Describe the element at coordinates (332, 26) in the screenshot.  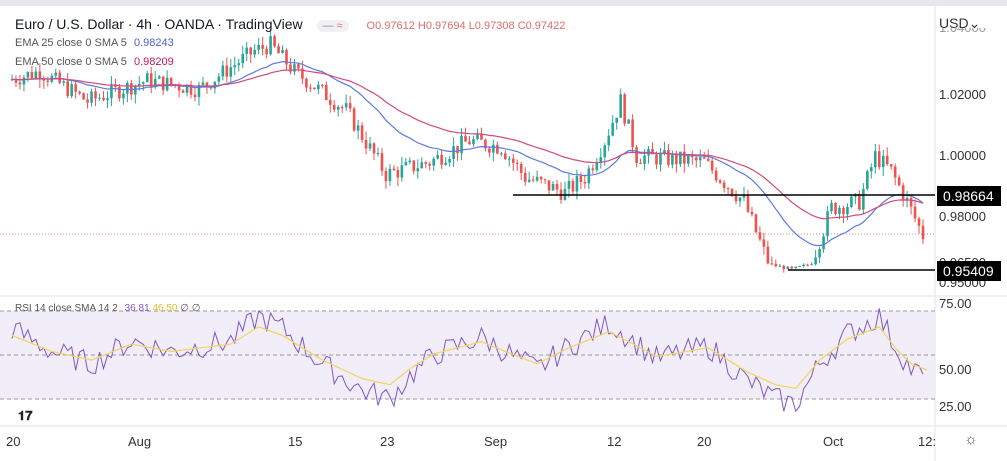
I see `compare-icon: — ≈` at that location.